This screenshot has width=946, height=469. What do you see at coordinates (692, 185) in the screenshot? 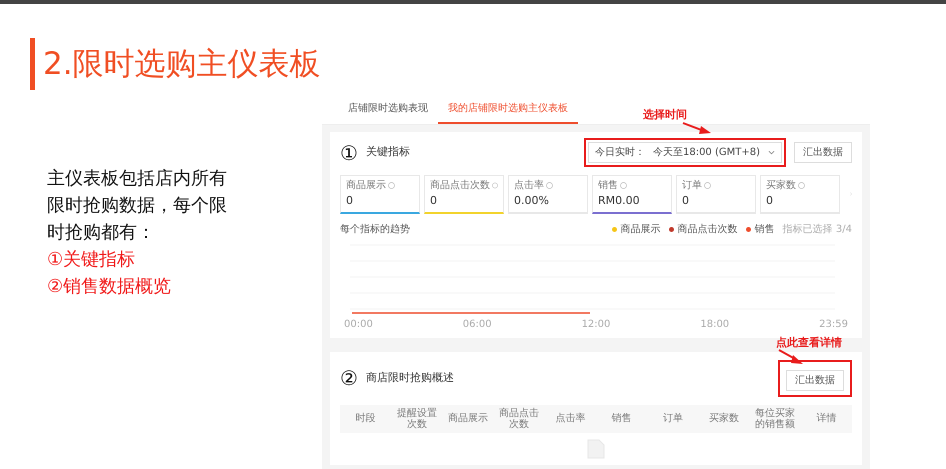
I see `metric-label: 订单` at bounding box center [692, 185].